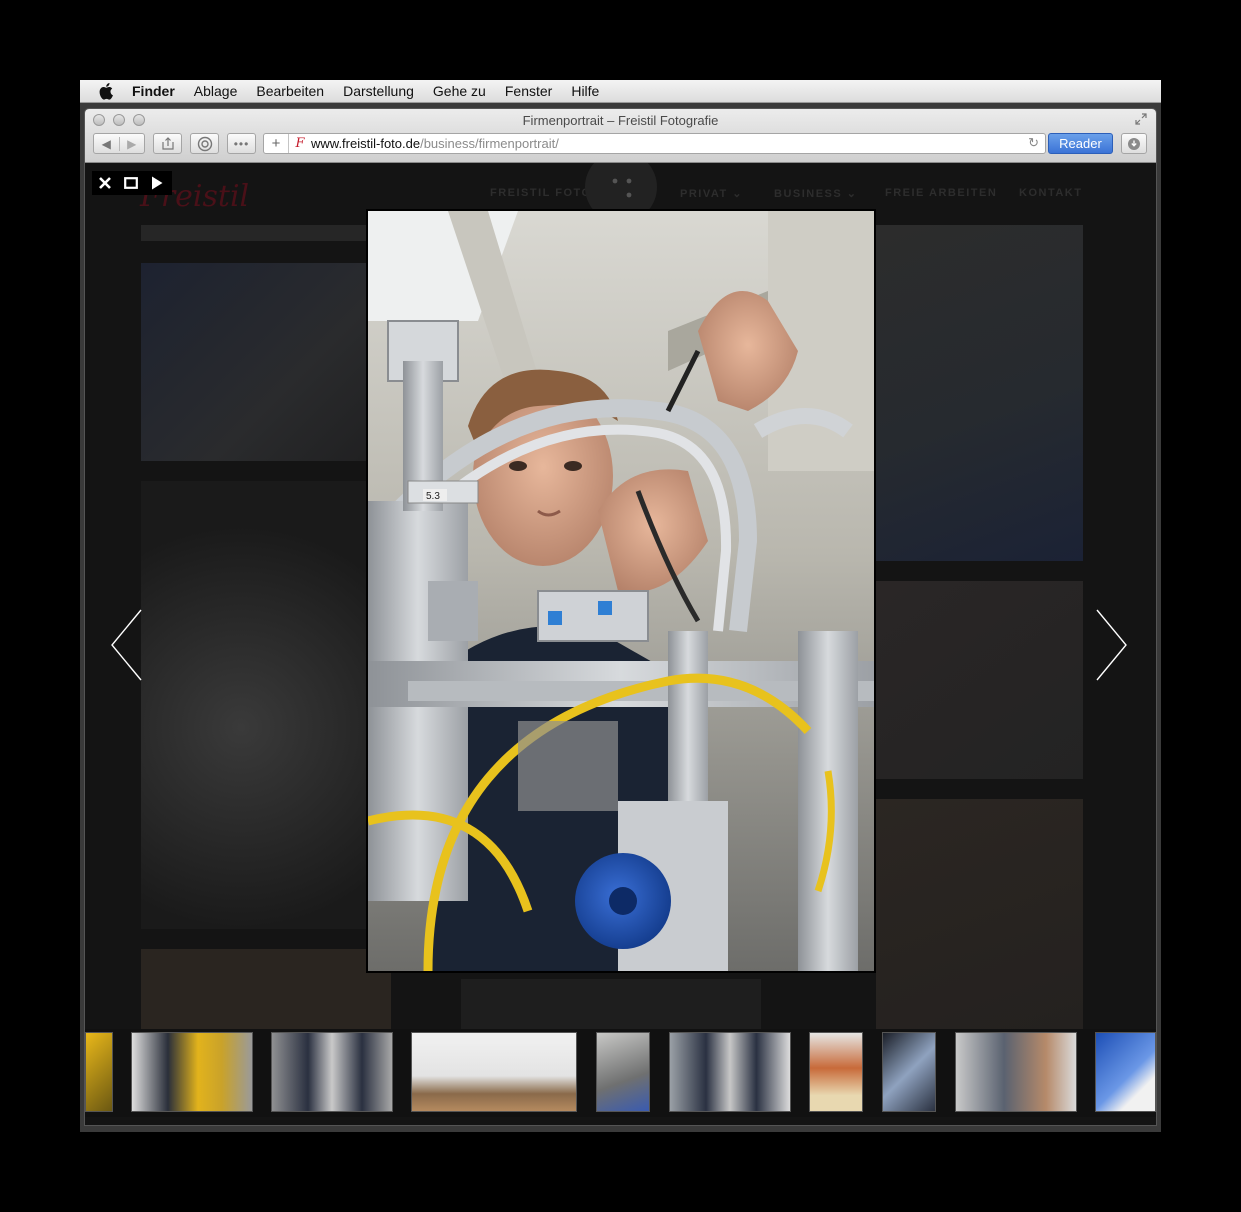 The width and height of the screenshot is (1241, 1212). I want to click on add-bookmark-icon: +, so click(276, 143).